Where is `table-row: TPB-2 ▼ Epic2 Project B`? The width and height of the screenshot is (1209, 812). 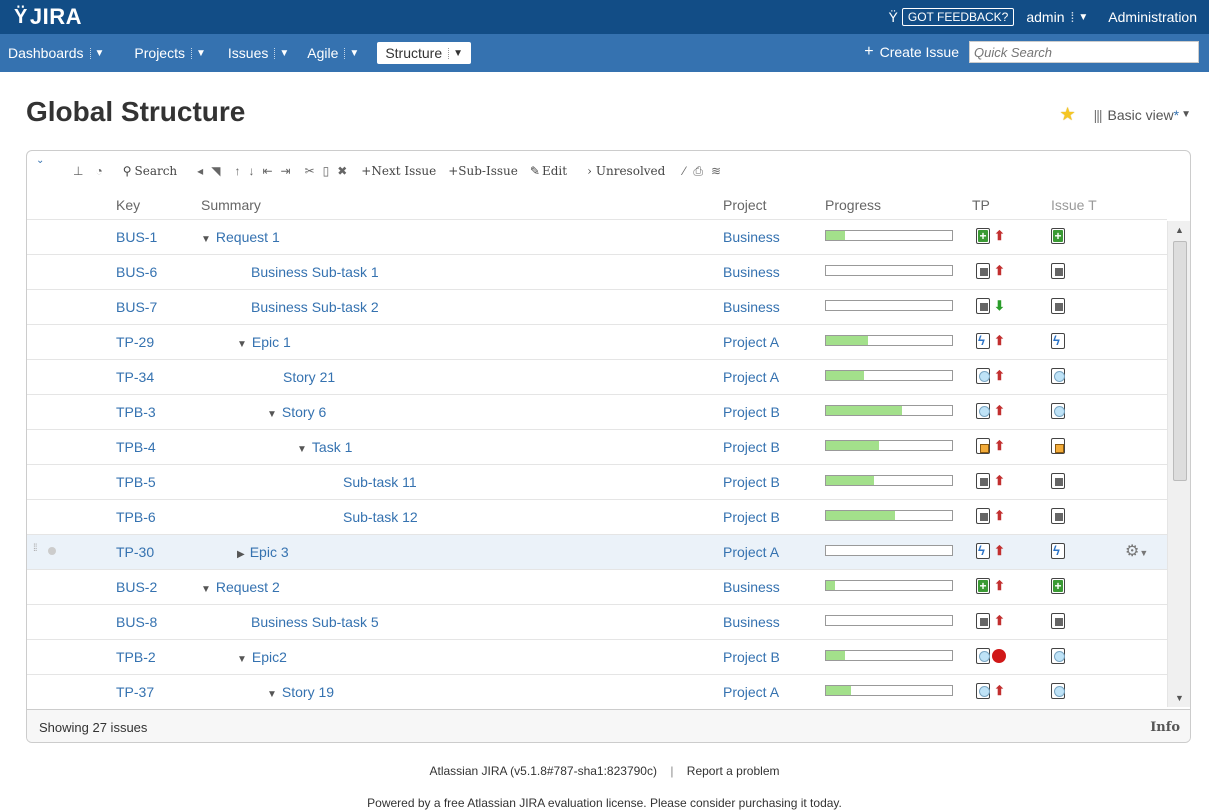 table-row: TPB-2 ▼ Epic2 Project B is located at coordinates (597, 656).